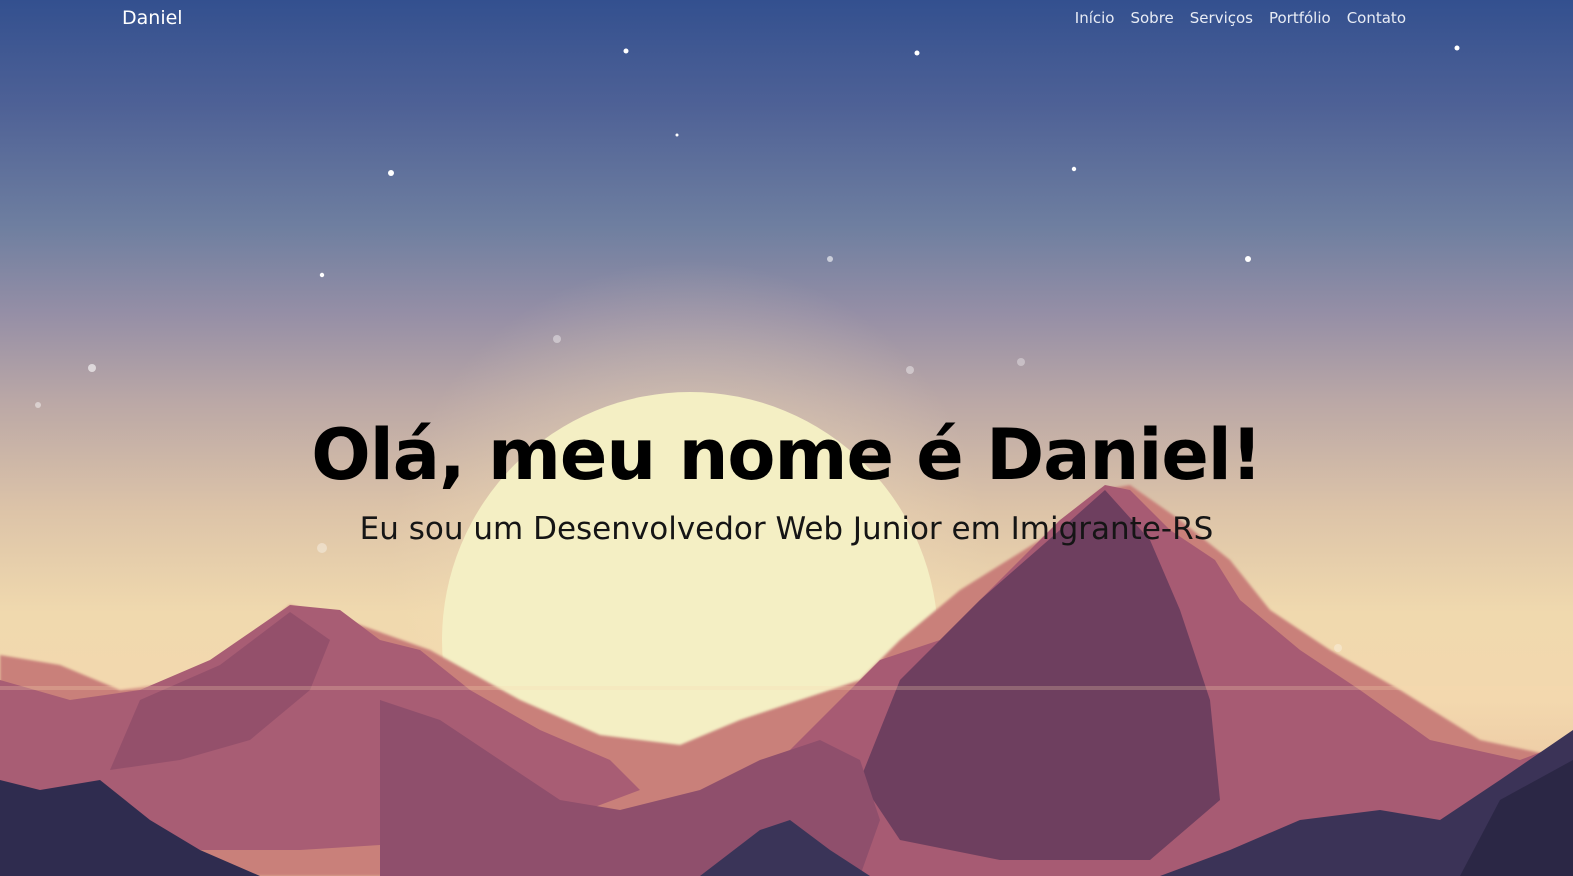 The height and width of the screenshot is (876, 1573). Describe the element at coordinates (786, 688) in the screenshot. I see `horizon-line` at that location.